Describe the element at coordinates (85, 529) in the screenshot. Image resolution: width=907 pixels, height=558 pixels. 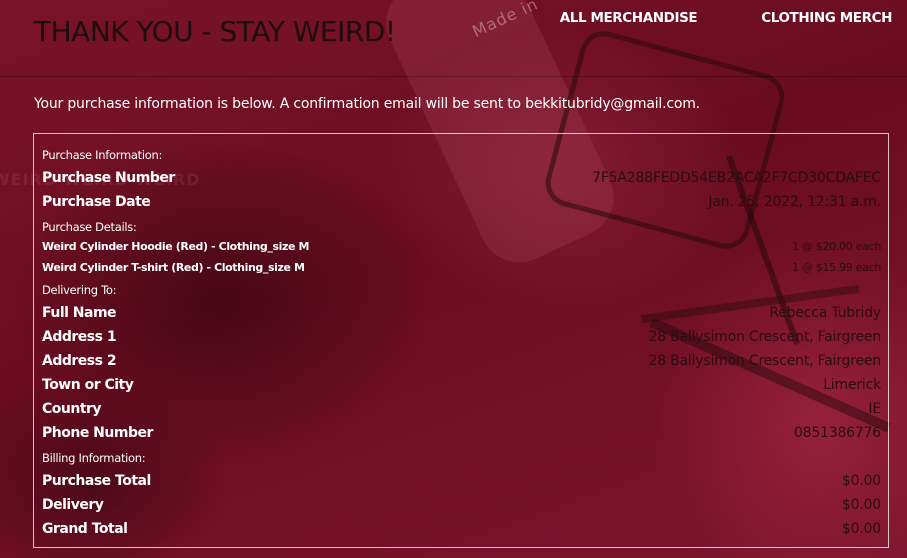
I see `billing-label: Grand Total` at that location.